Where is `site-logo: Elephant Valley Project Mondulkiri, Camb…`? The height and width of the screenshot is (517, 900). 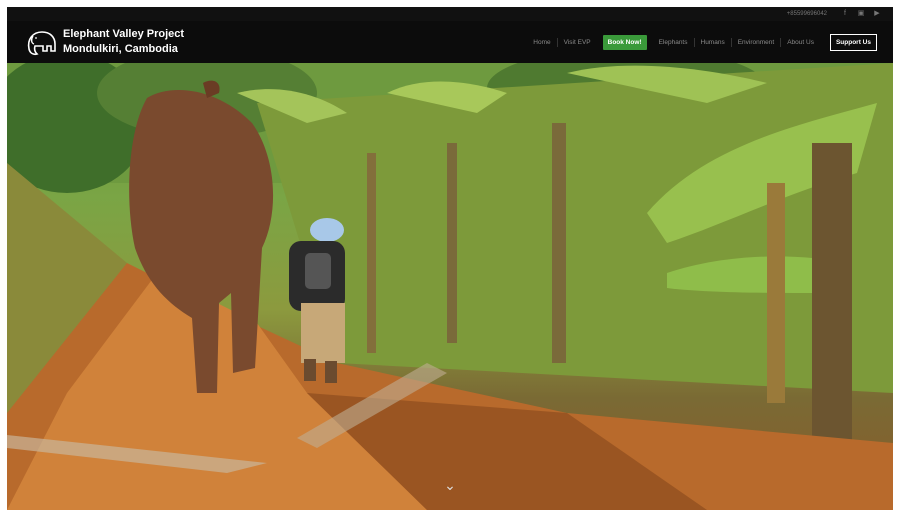 site-logo: Elephant Valley Project Mondulkiri, Camb… is located at coordinates (103, 42).